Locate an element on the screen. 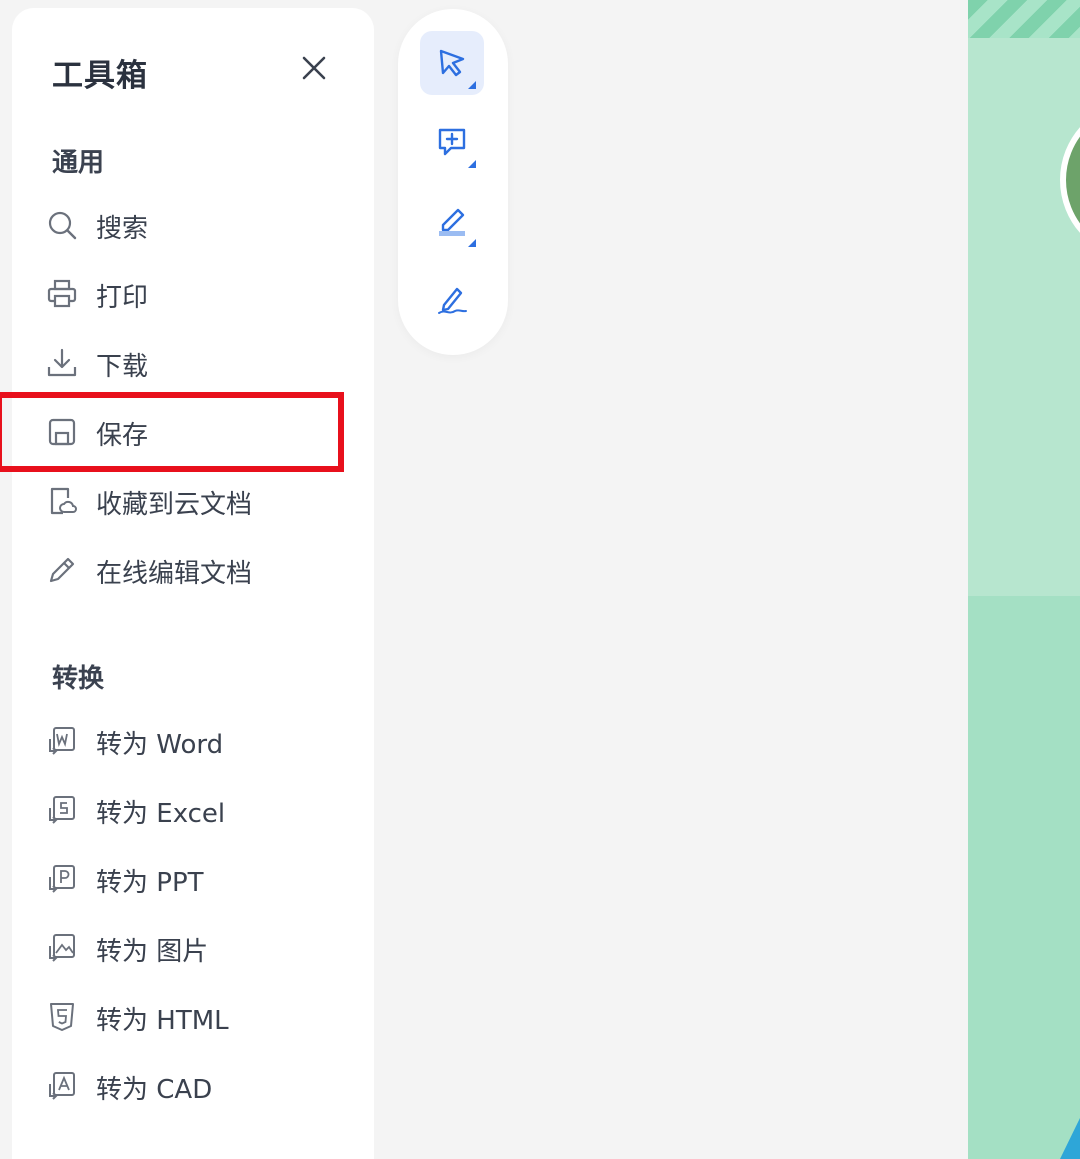 This screenshot has height=1159, width=1080. menu-item-label: 在线编辑文档 is located at coordinates (174, 574).